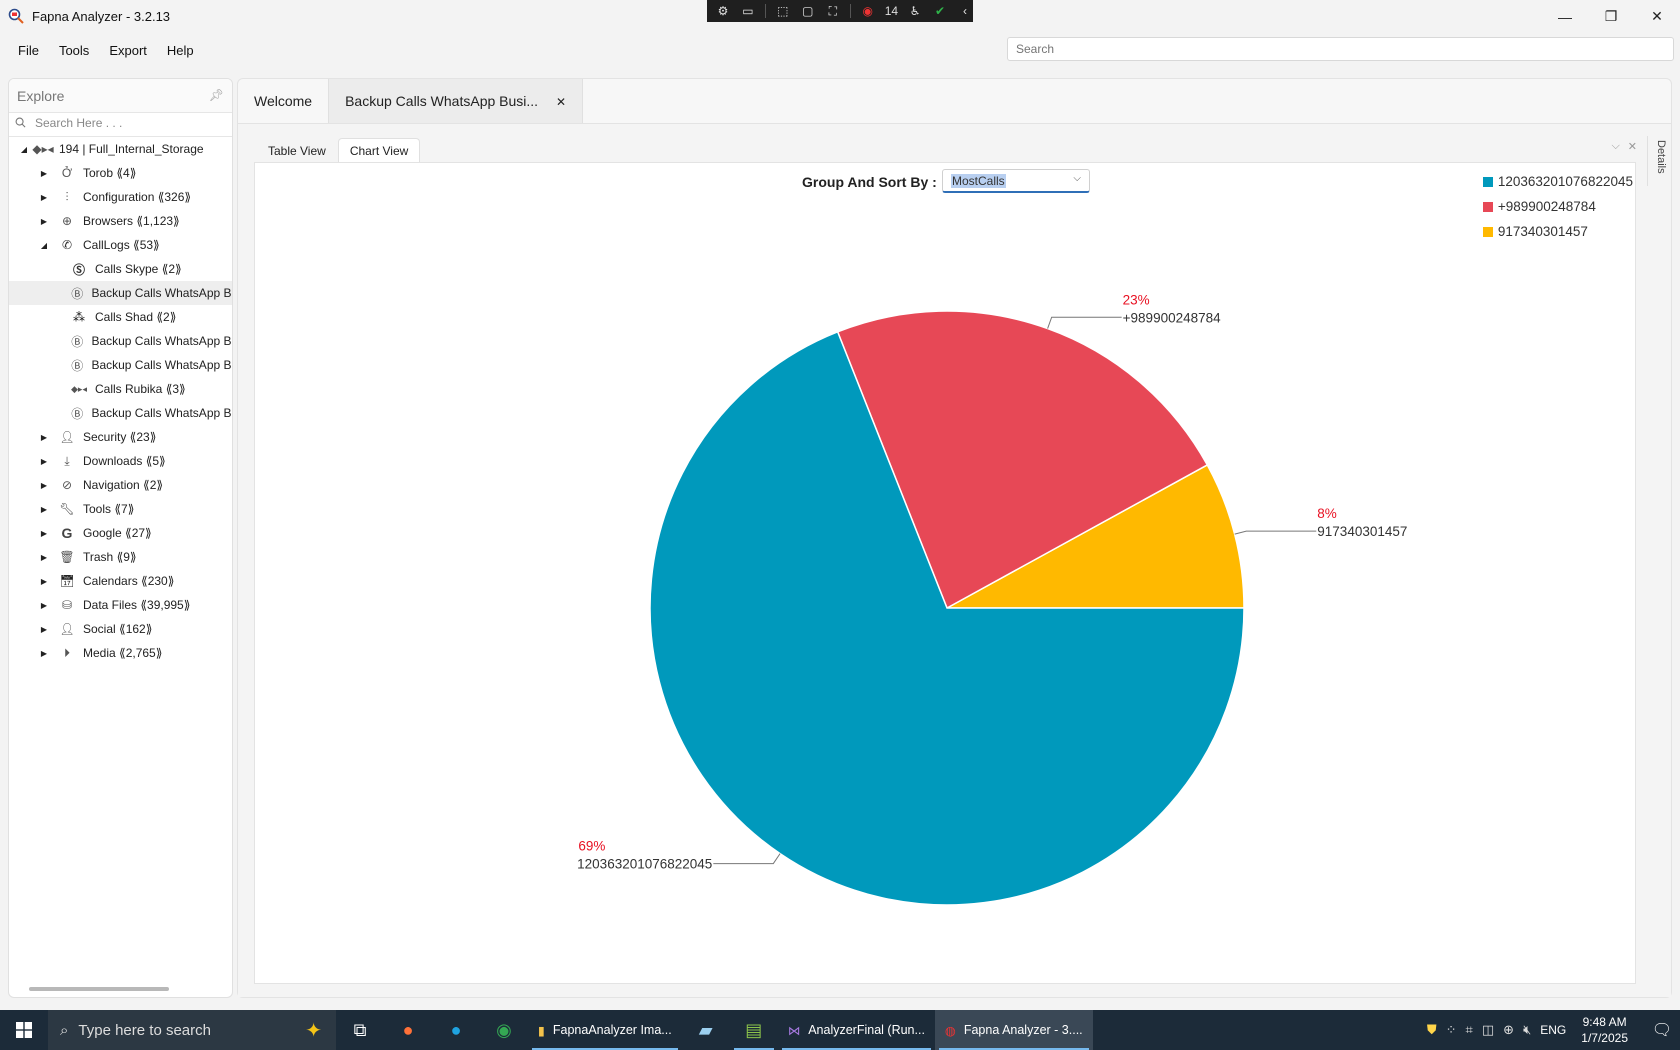  Describe the element at coordinates (965, 11) in the screenshot. I see `collapse-chevron-icon: ‹` at that location.